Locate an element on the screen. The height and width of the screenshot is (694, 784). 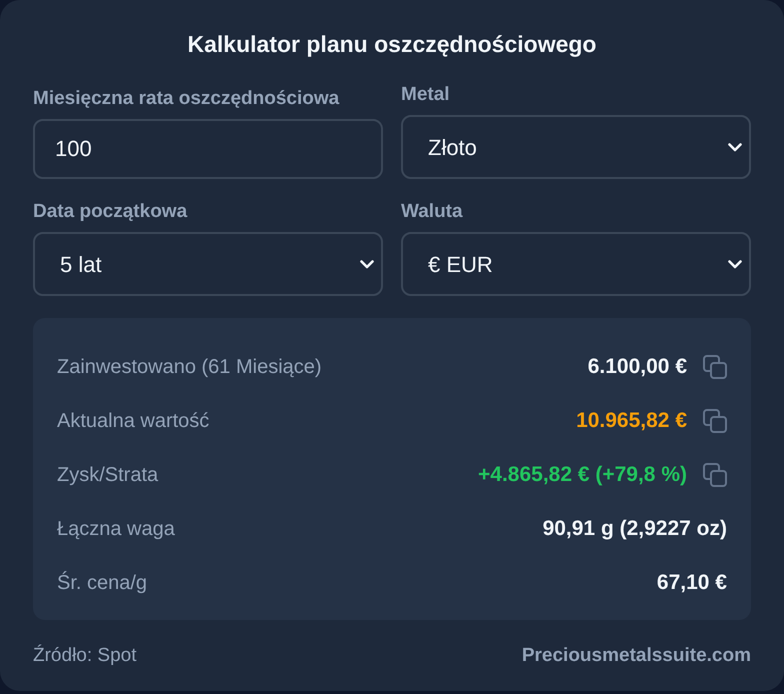
dropdown-select: 5 lat is located at coordinates (208, 264).